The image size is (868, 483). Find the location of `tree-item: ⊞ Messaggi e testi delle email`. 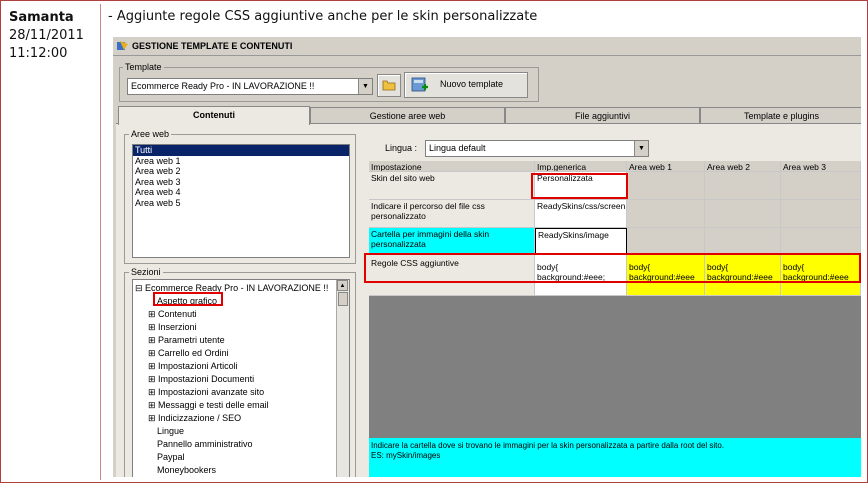

tree-item: ⊞ Messaggi e testi delle email is located at coordinates (208, 405).